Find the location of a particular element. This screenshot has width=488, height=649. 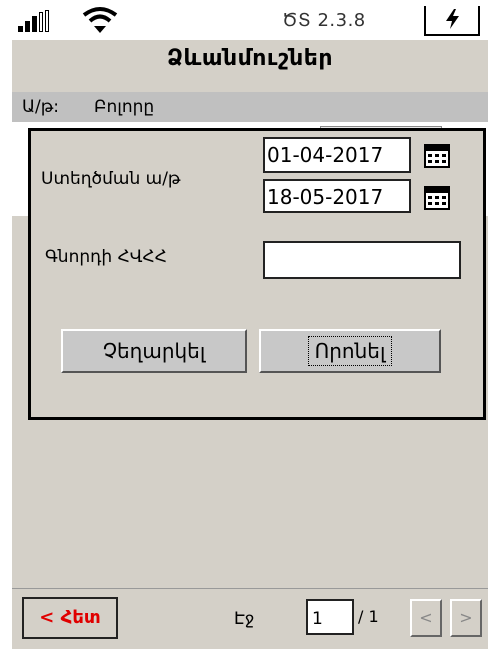

date-to-input: 18-05-2017 is located at coordinates (337, 196).